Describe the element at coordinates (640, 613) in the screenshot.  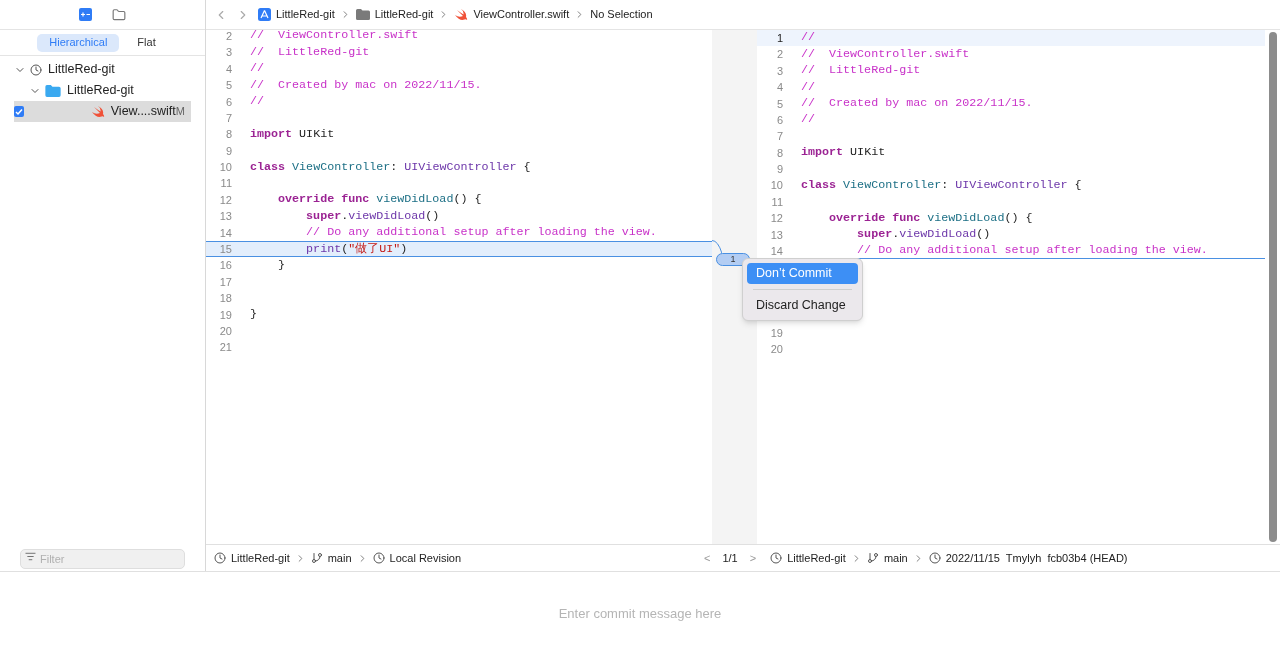
I see `commit-message-field: Enter commit message here` at that location.